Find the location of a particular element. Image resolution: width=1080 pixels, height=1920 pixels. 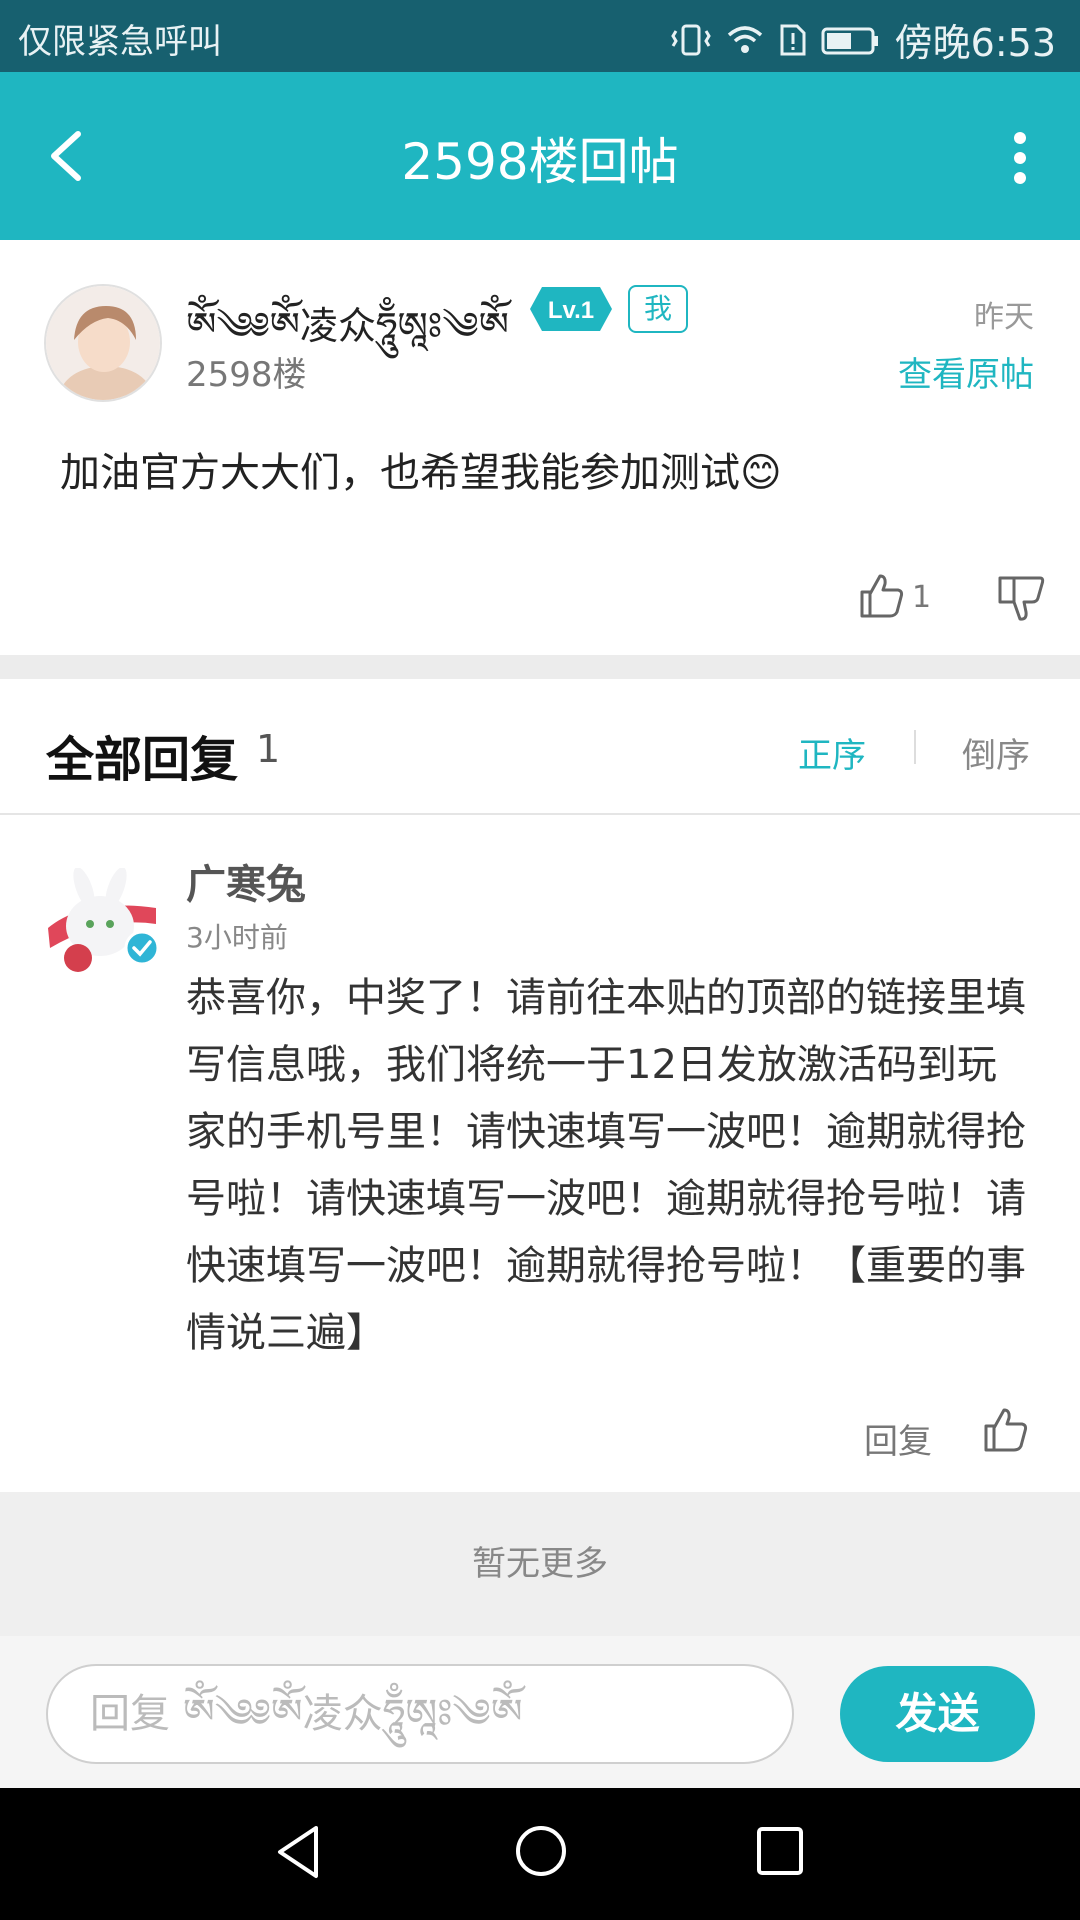

nav-back-icon is located at coordinates (299, 1852).